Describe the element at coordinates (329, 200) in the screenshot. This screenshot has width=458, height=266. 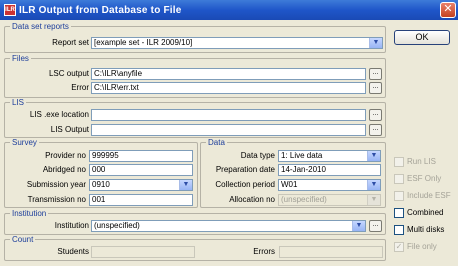
I see `allocation-no-dropdown: (unspecified) ▼` at that location.